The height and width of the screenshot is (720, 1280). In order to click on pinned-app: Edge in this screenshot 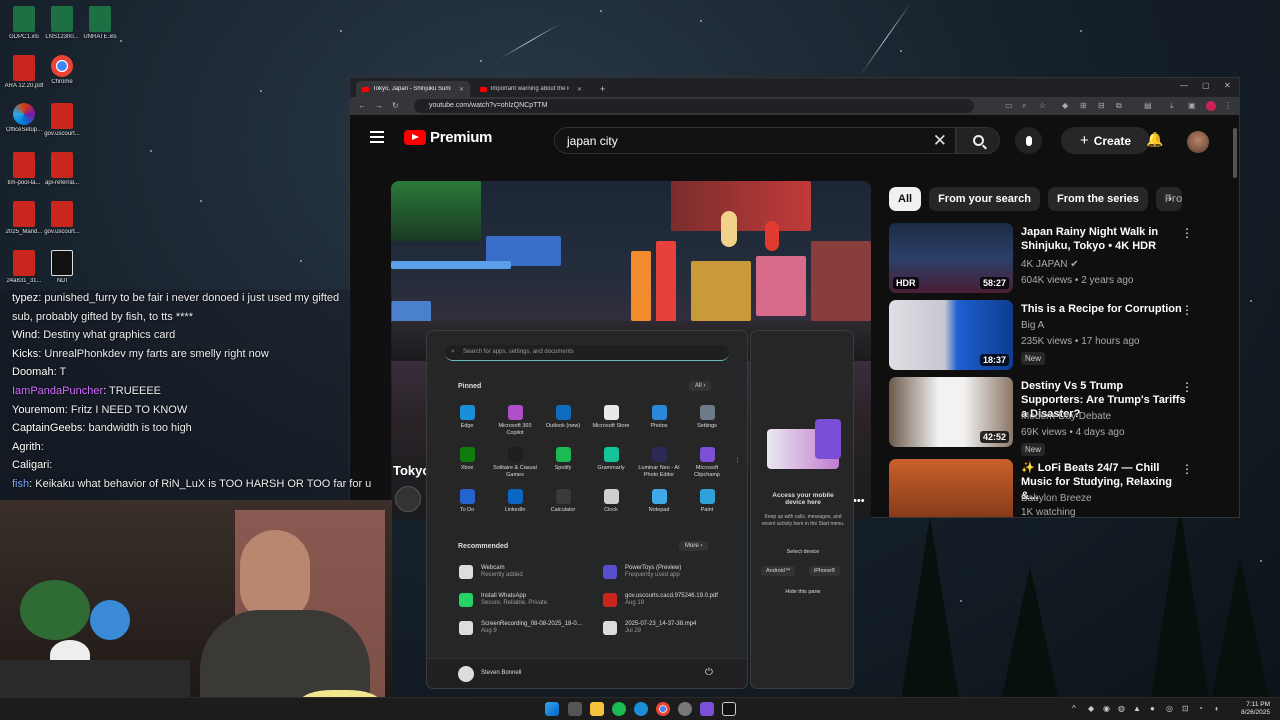, I will do `click(467, 417)`.